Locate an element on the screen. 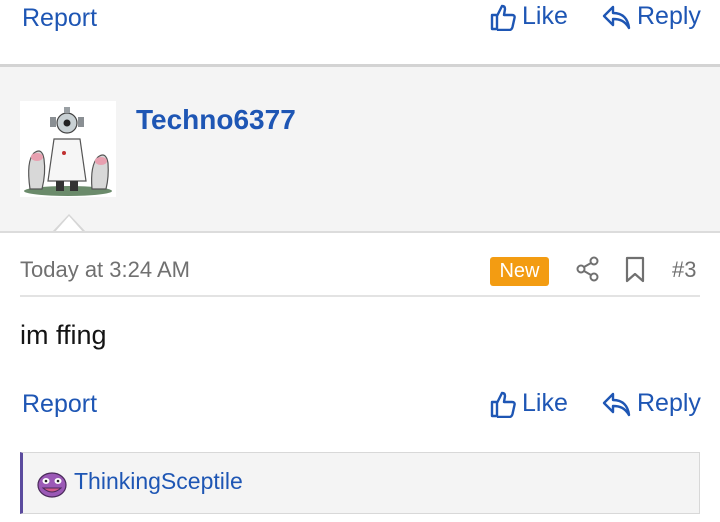  user-avatar is located at coordinates (68, 149).